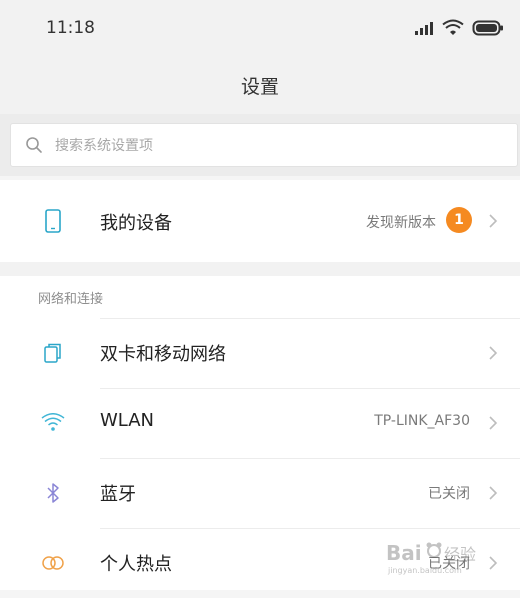 Image resolution: width=520 pixels, height=598 pixels. I want to click on wlan-label: WLAN, so click(127, 420).